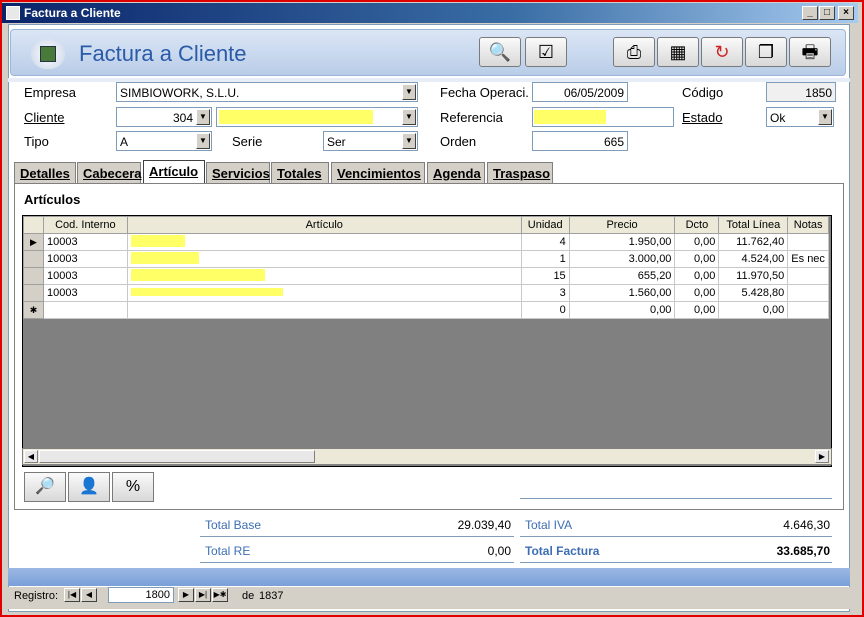  I want to click on serie-select: Ser ▼, so click(370, 141).